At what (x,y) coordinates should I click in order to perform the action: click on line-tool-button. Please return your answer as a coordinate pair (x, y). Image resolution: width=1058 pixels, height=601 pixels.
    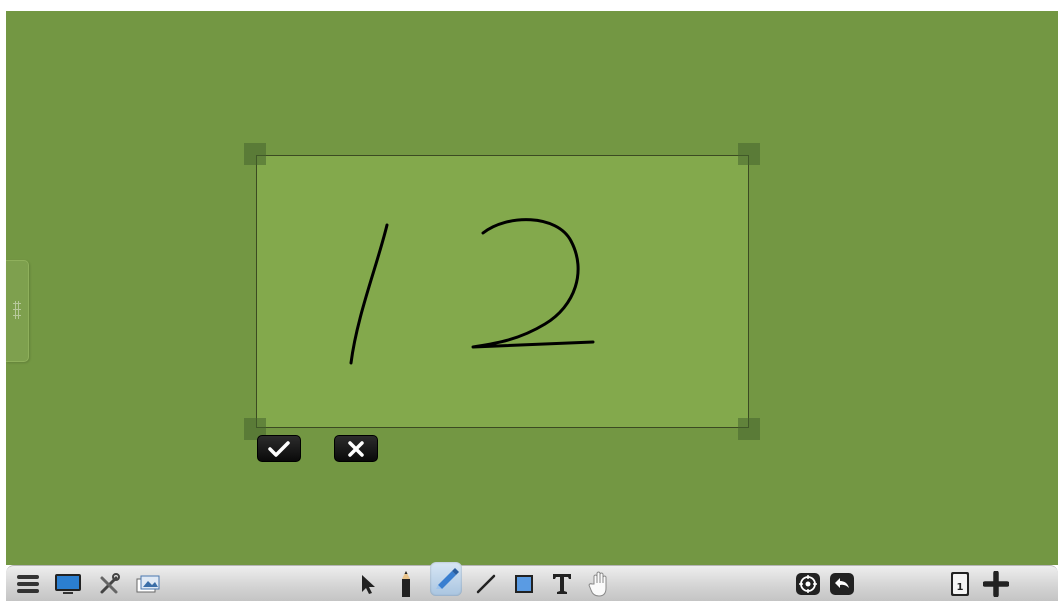
    Looking at the image, I should click on (486, 584).